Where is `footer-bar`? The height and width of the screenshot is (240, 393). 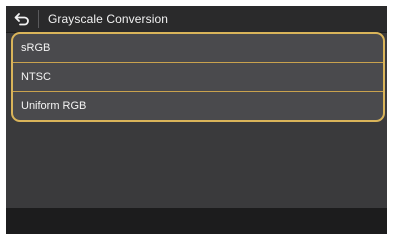
footer-bar is located at coordinates (196, 221).